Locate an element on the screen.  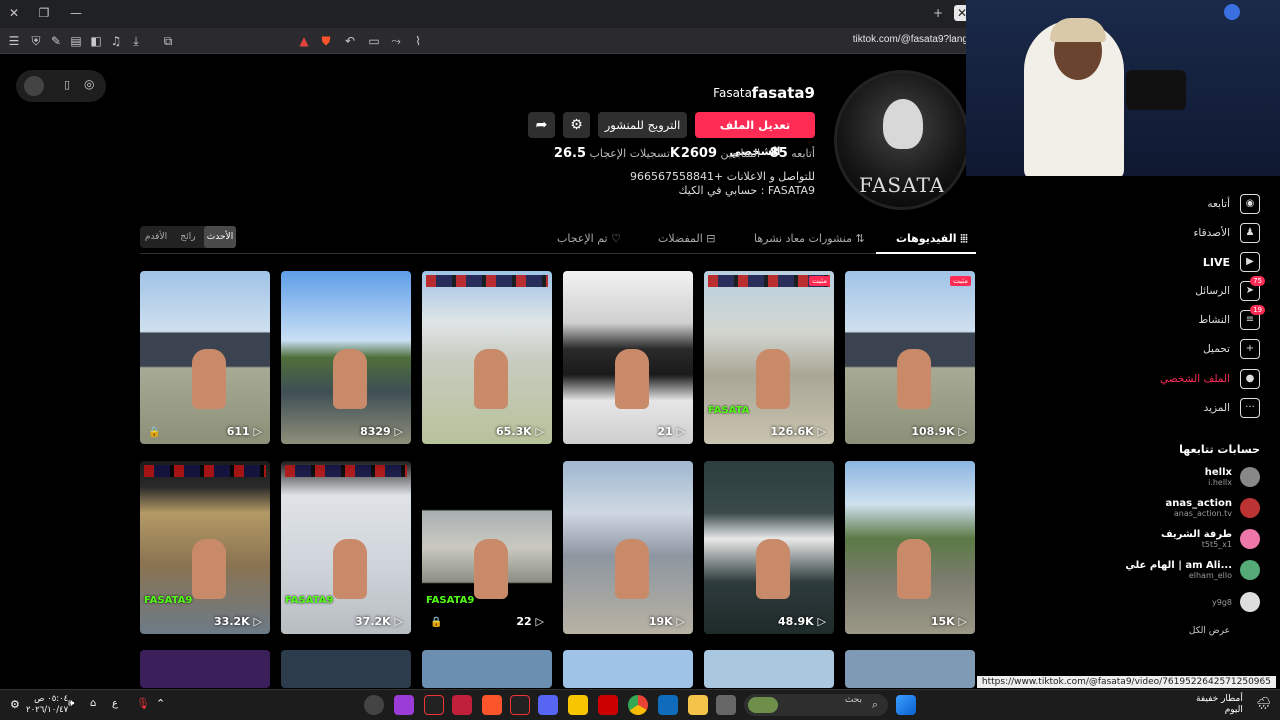
video-thumbnail: FASATA9 33.2K ▷ is located at coordinates (205, 547).